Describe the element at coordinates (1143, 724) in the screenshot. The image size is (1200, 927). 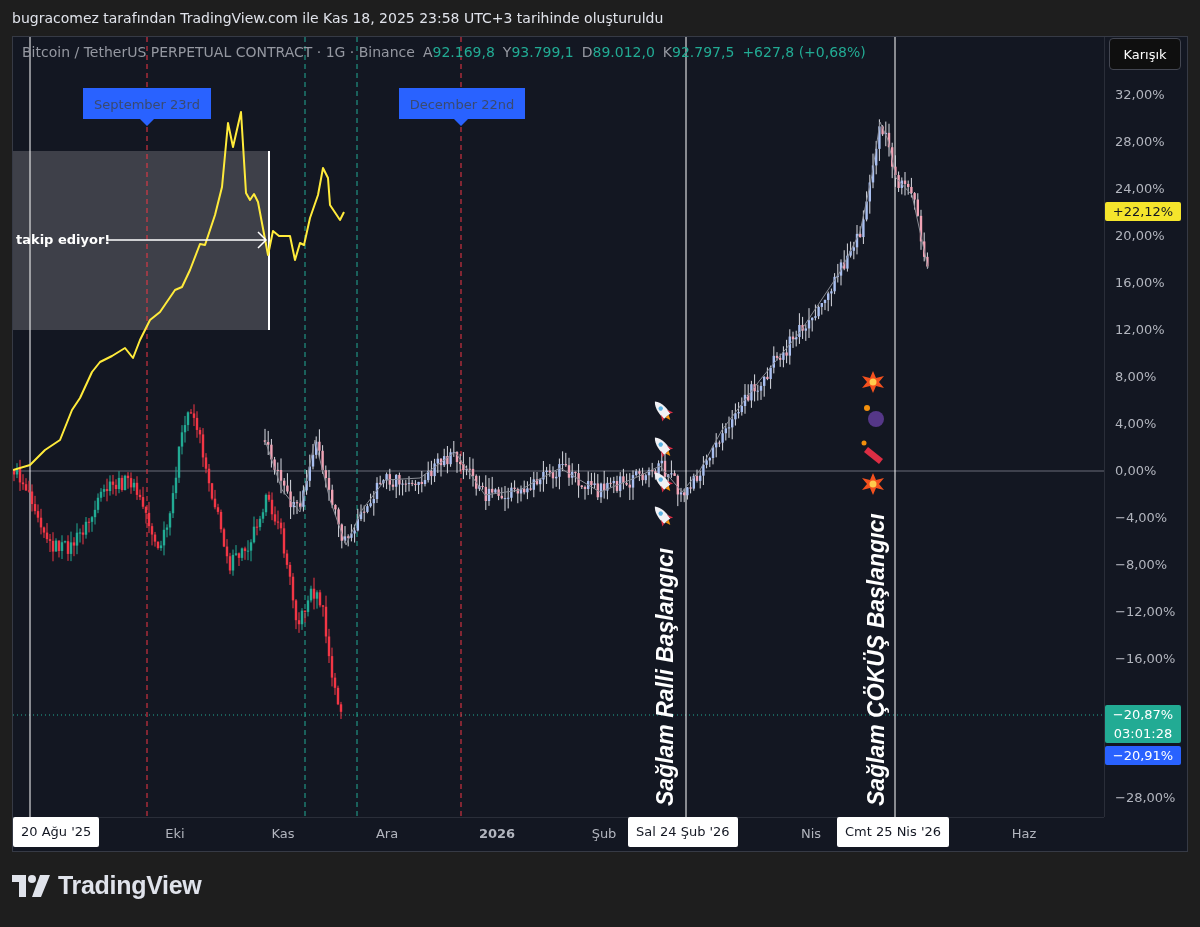
I see `price-badge: −20,87% 03:01:28` at that location.